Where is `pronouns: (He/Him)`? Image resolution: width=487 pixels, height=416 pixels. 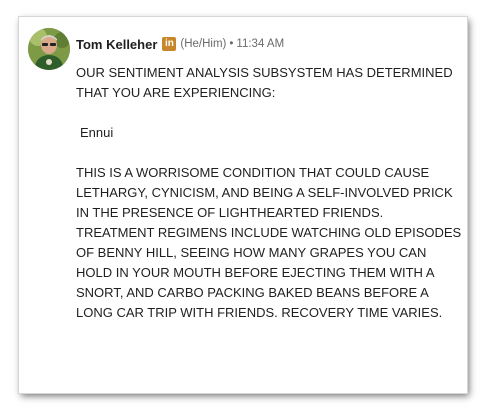
pronouns: (He/Him) is located at coordinates (203, 44).